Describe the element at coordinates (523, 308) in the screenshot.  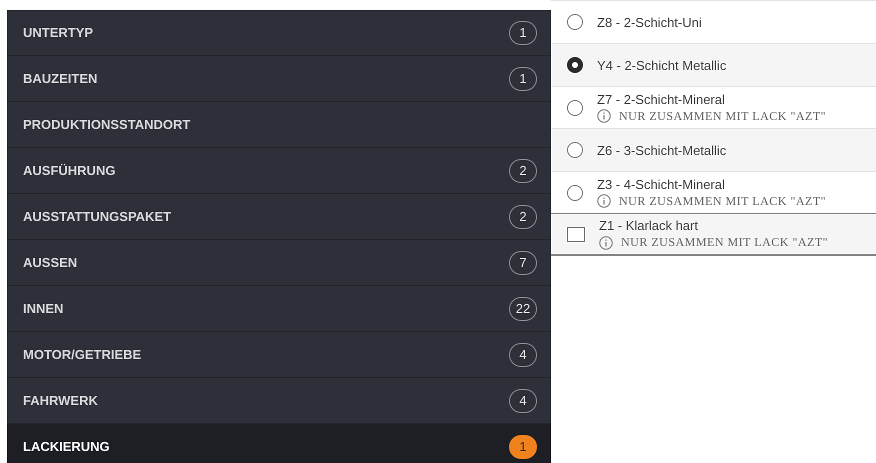
I see `count-badge: 22` at that location.